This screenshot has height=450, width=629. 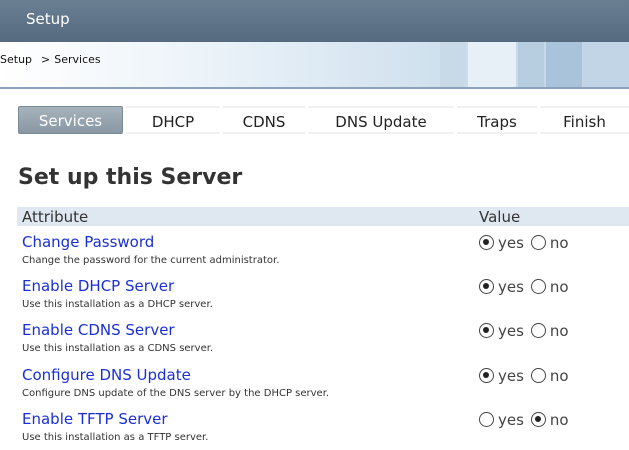 What do you see at coordinates (88, 242) in the screenshot?
I see `attribute-link-change-password: Change Password` at bounding box center [88, 242].